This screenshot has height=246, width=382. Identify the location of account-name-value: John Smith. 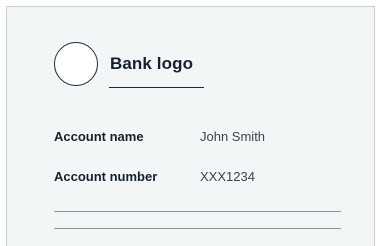
(233, 136).